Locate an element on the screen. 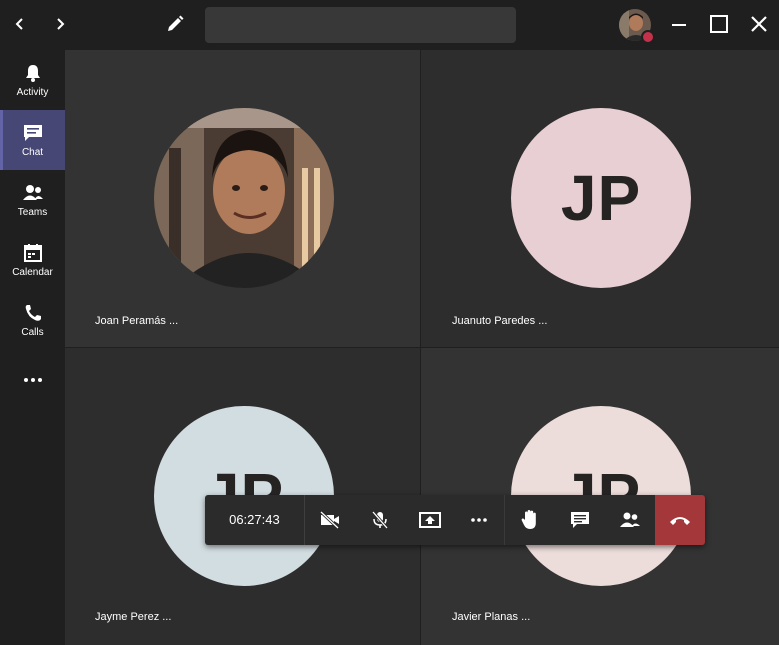 The image size is (779, 645). close-button is located at coordinates (759, 24).